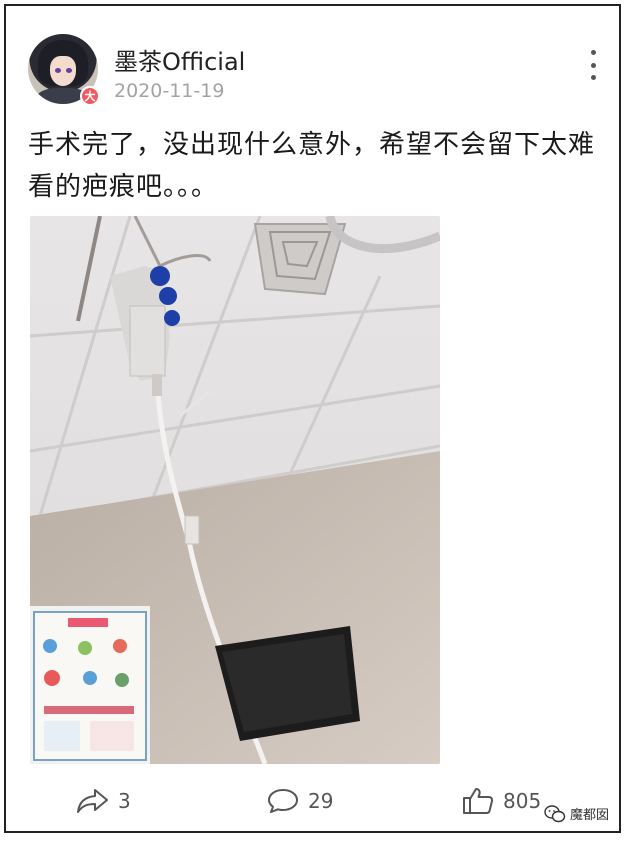  What do you see at coordinates (589, 815) in the screenshot?
I see `watermark-text: 魔都囡` at bounding box center [589, 815].